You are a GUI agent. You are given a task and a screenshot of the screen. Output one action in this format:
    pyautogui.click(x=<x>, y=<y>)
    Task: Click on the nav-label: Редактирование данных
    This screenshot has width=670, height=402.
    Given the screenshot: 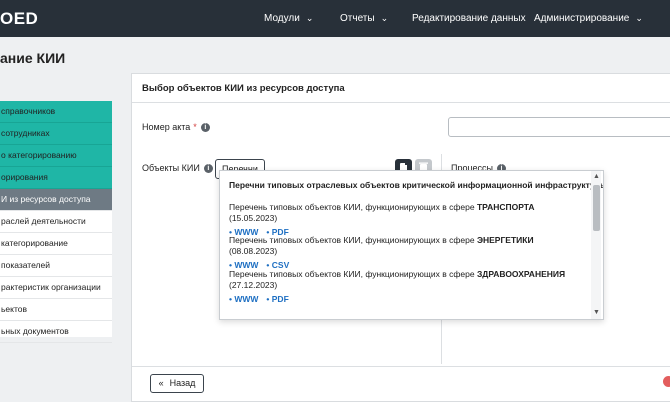 What is the action you would take?
    pyautogui.click(x=469, y=18)
    